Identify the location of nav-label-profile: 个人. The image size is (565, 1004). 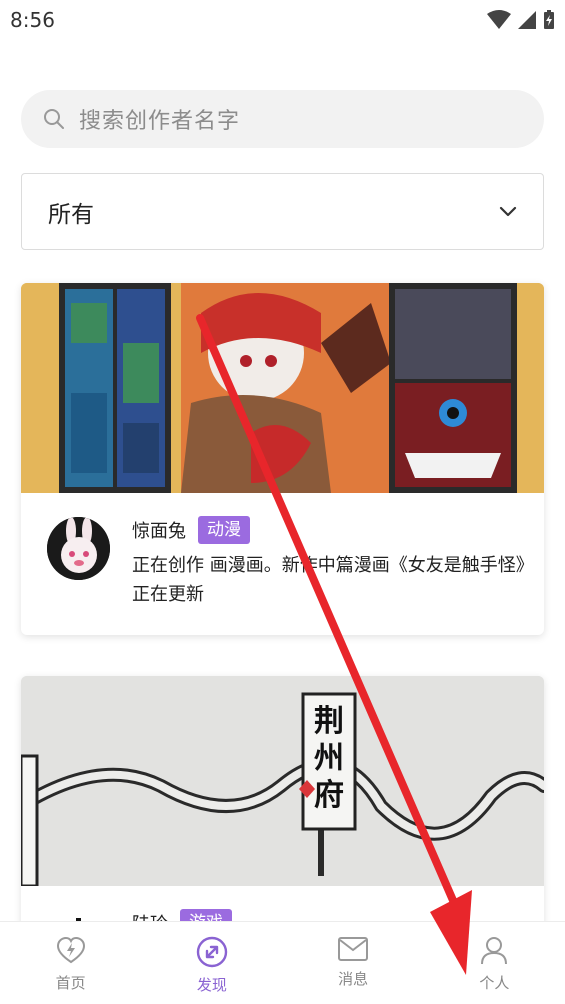
(494, 983).